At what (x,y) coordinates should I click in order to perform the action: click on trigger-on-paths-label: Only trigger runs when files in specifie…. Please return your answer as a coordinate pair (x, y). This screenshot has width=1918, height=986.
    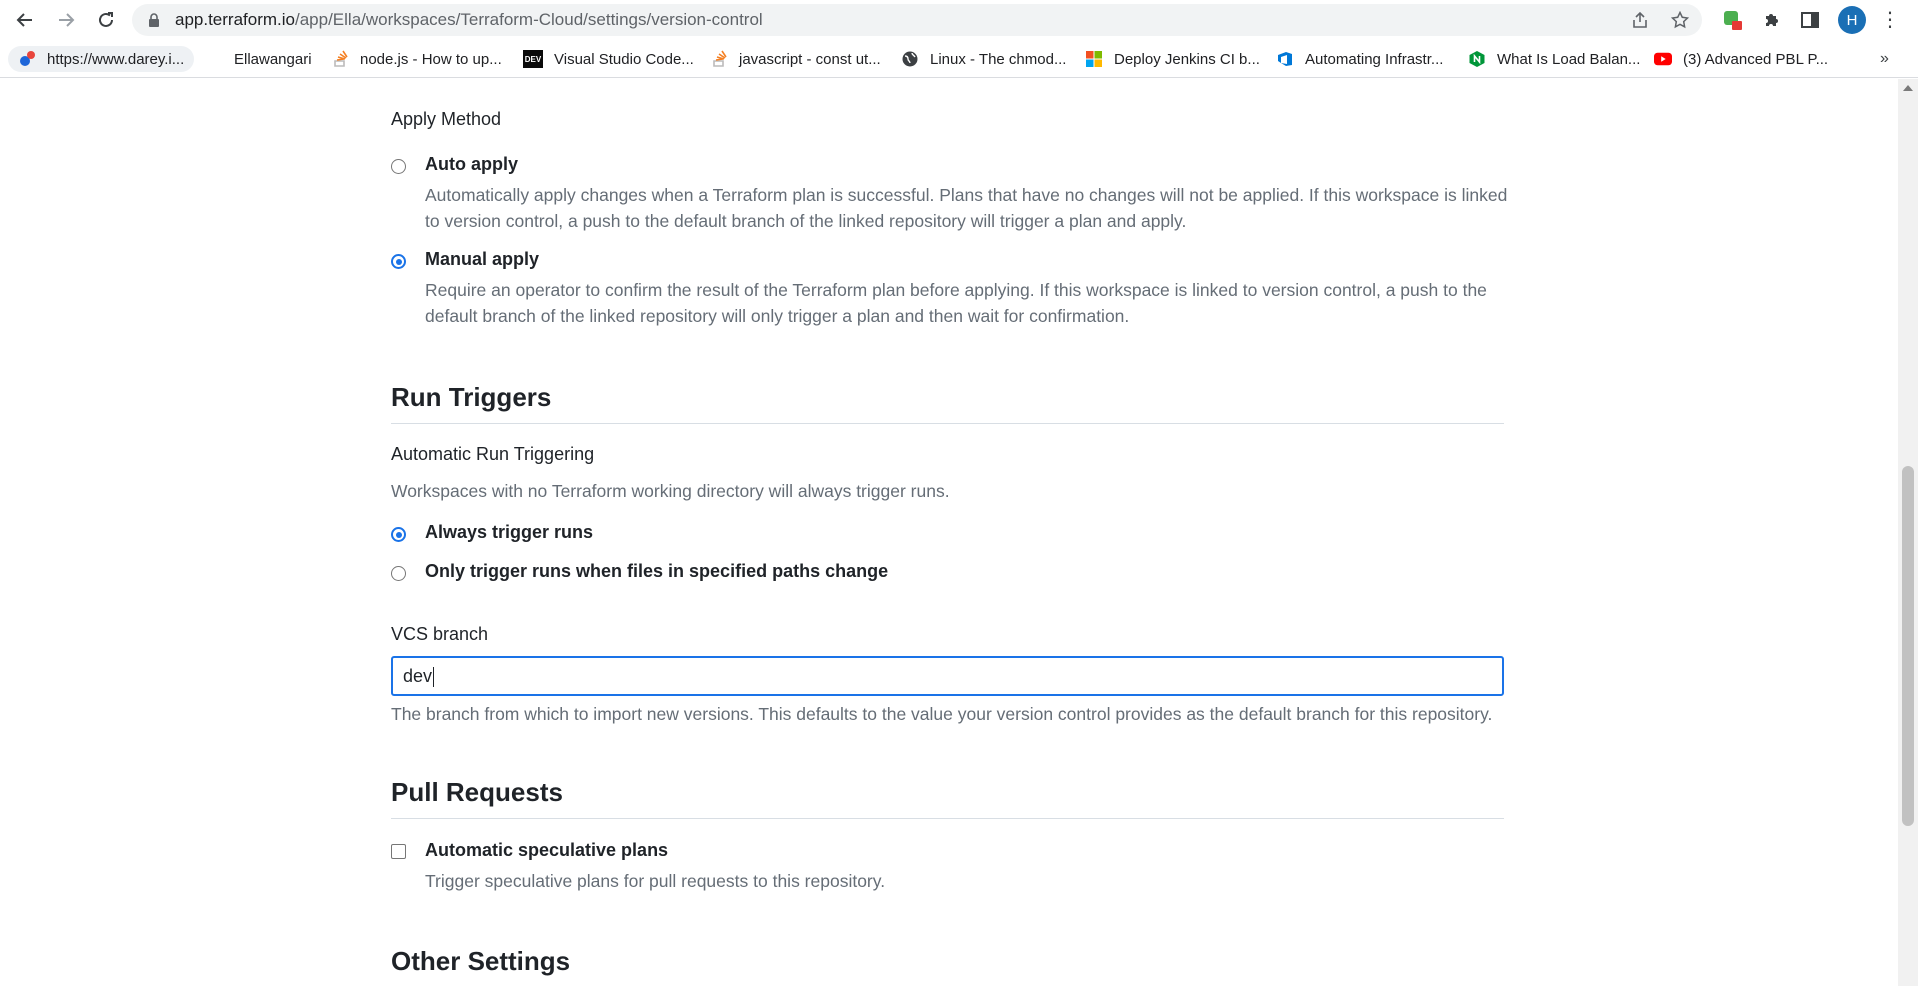
    Looking at the image, I should click on (656, 571).